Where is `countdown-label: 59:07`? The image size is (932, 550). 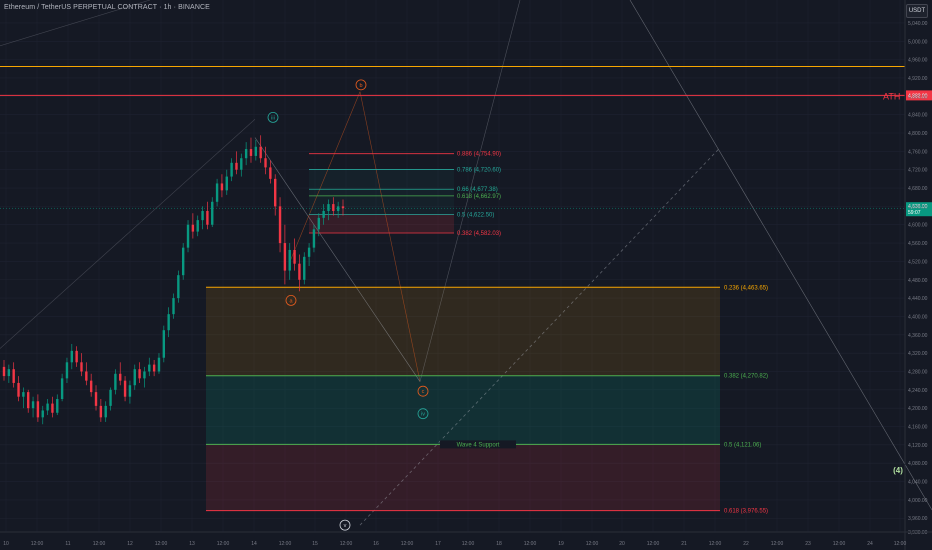 countdown-label: 59:07 is located at coordinates (914, 213).